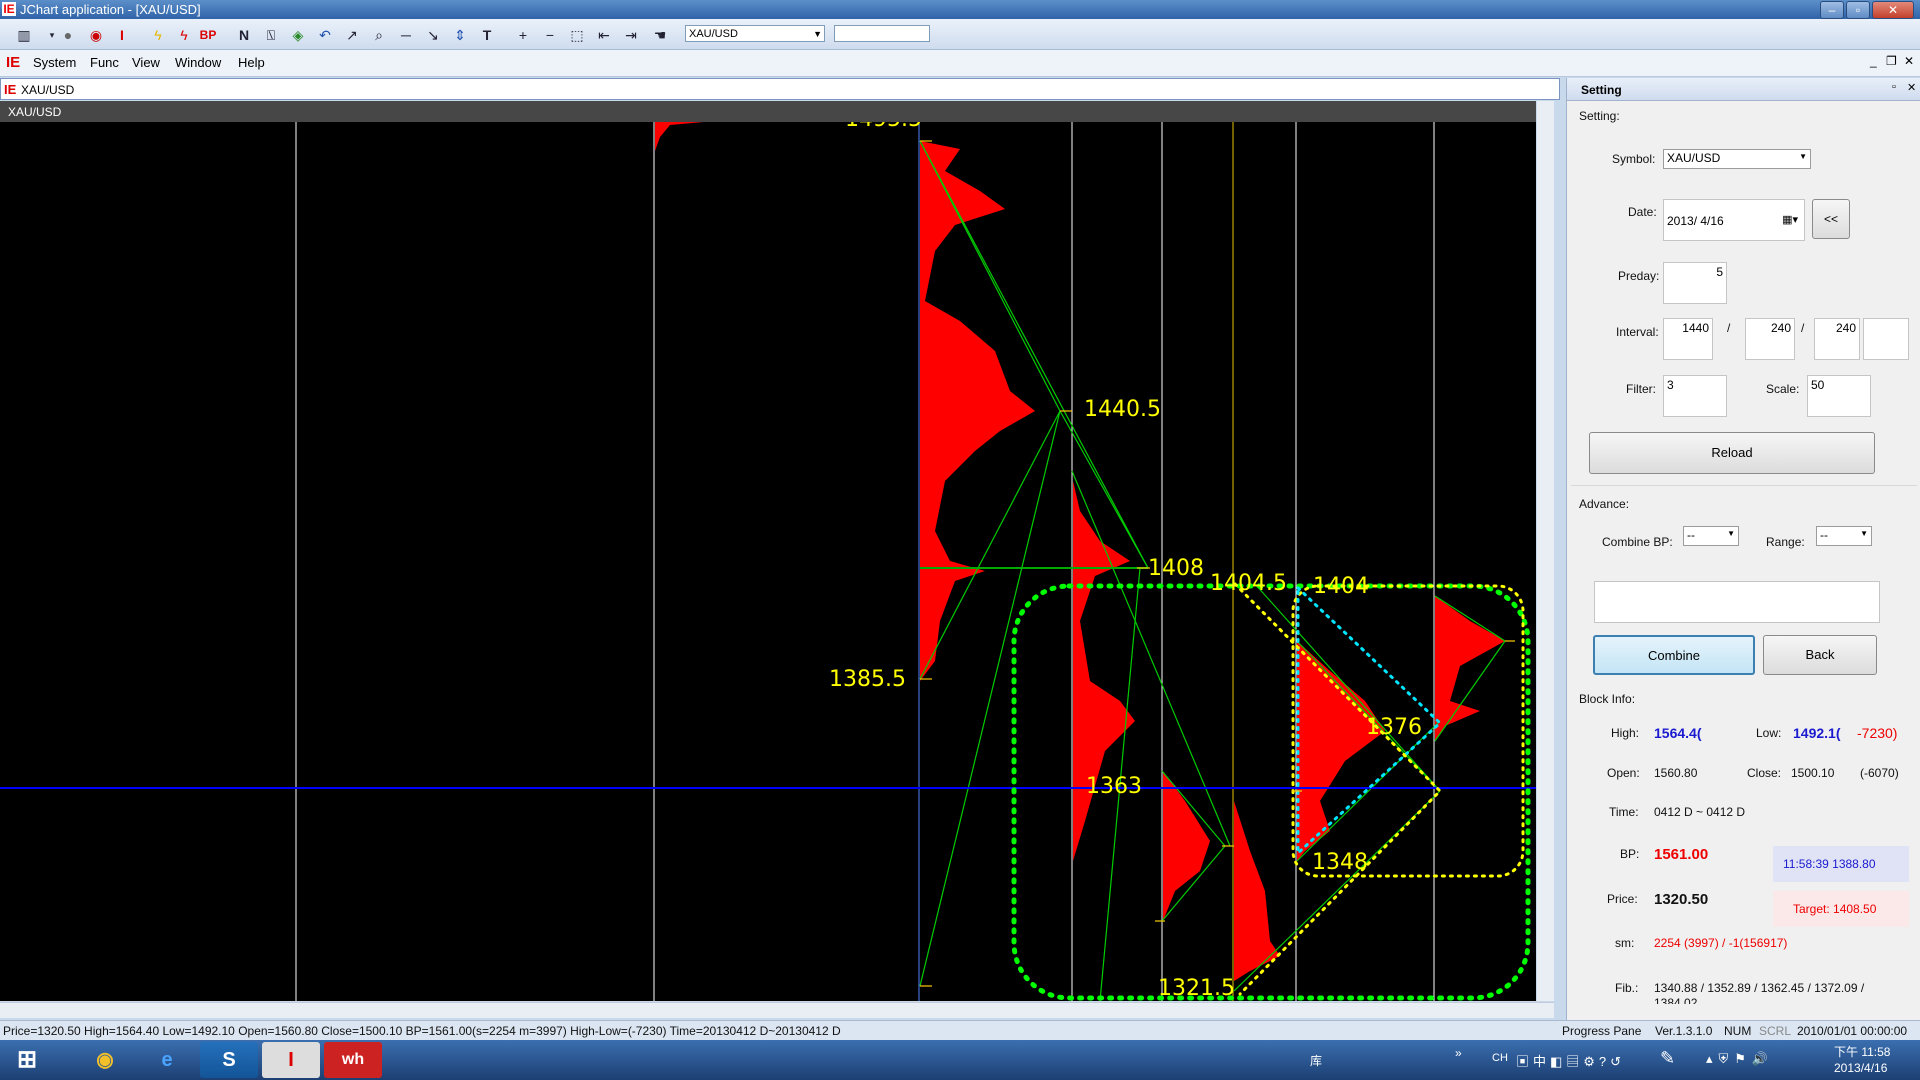 Image resolution: width=1920 pixels, height=1080 pixels. I want to click on text-icon: T, so click(487, 35).